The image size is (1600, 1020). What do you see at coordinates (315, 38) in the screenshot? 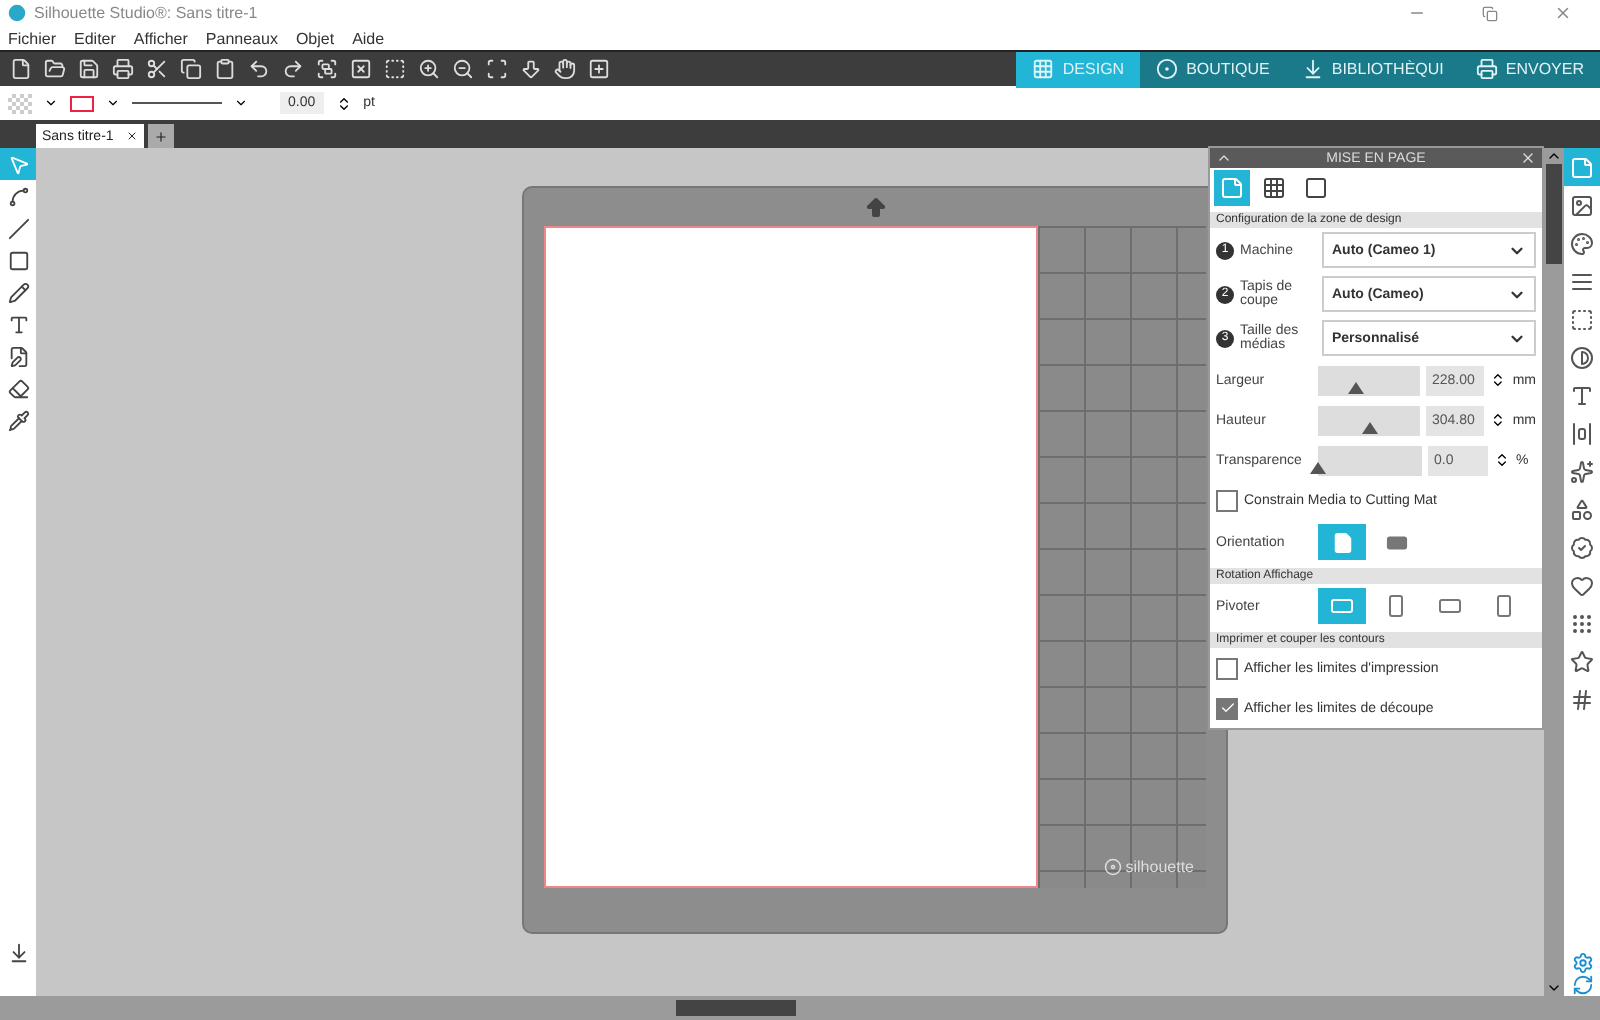
I see `menu-item: Objet` at bounding box center [315, 38].